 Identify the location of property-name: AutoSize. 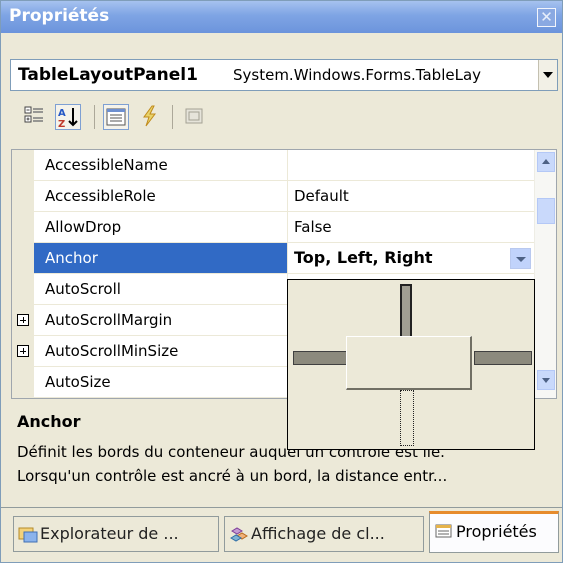
(161, 382).